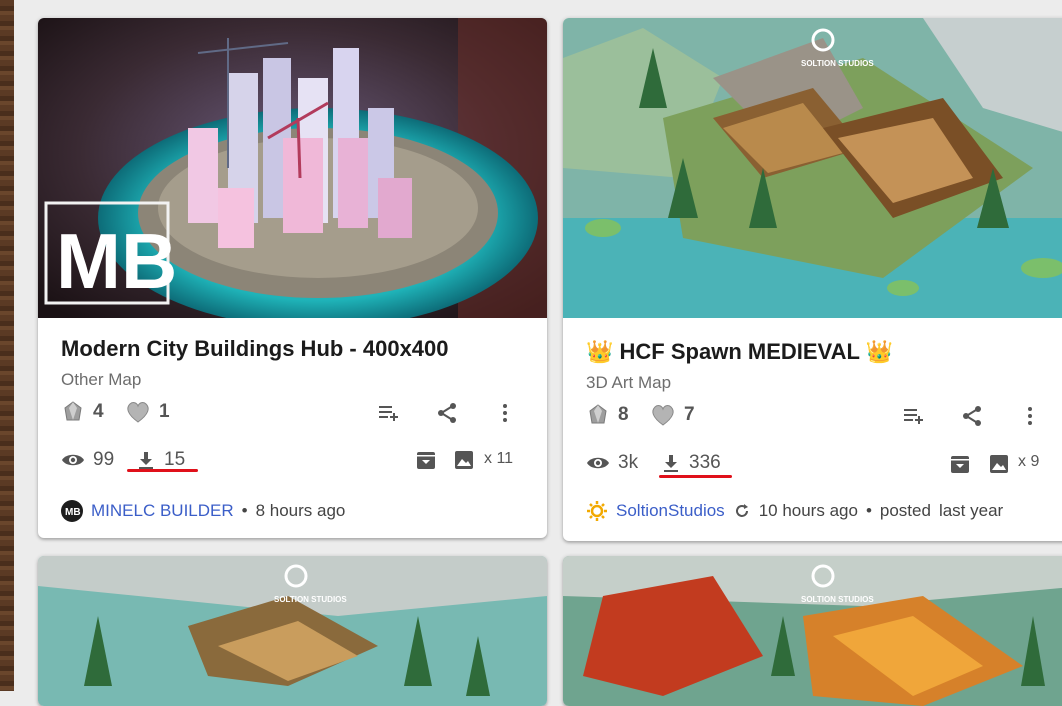 This screenshot has width=1062, height=706. Describe the element at coordinates (164, 411) in the screenshot. I see `like-count-value: 1` at that location.